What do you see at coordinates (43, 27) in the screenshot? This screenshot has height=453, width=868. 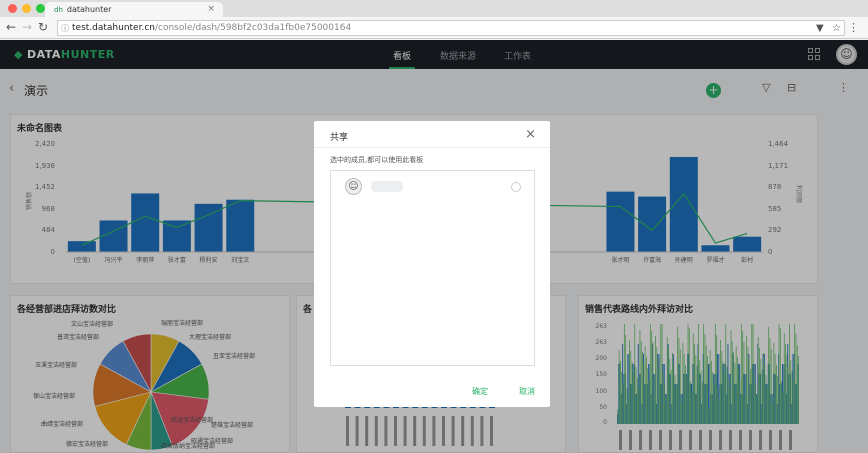 I see `reload-button: ↻` at bounding box center [43, 27].